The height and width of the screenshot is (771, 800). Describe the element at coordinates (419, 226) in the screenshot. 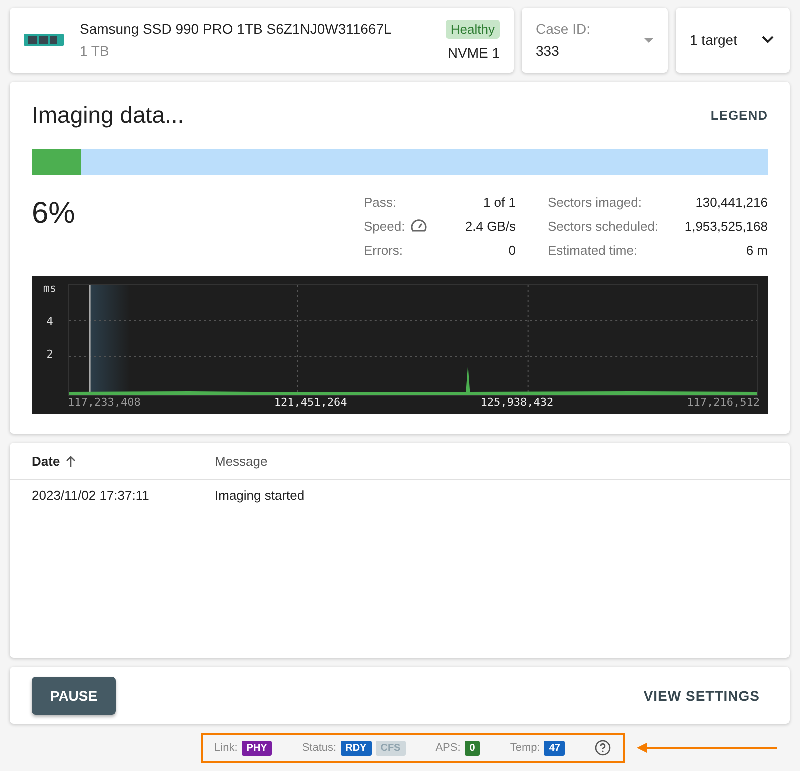

I see `gauge-icon` at that location.